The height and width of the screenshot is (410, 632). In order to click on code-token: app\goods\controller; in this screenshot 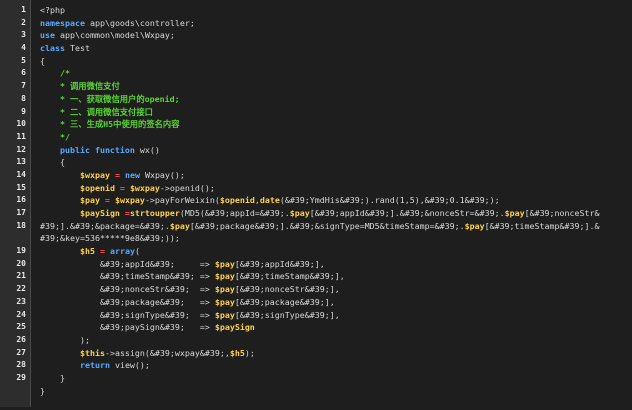, I will do `click(139, 22)`.